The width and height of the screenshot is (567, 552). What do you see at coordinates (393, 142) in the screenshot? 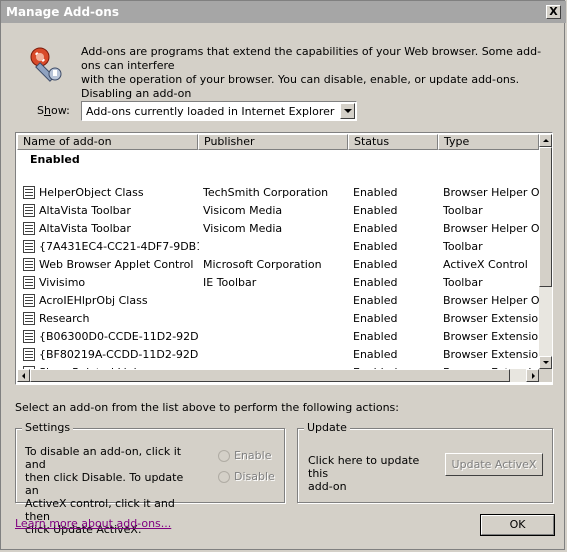
I see `column-header-status: Status` at bounding box center [393, 142].